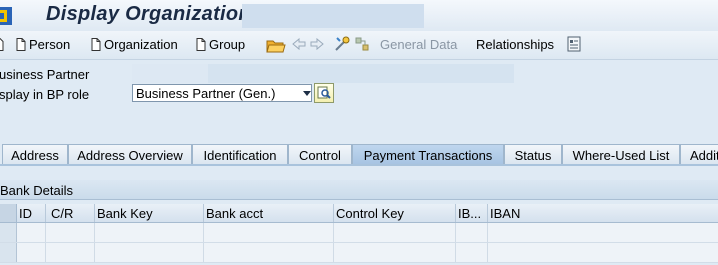 This screenshot has width=718, height=265. Describe the element at coordinates (505, 213) in the screenshot. I see `column-header-iban: IBAN` at that location.